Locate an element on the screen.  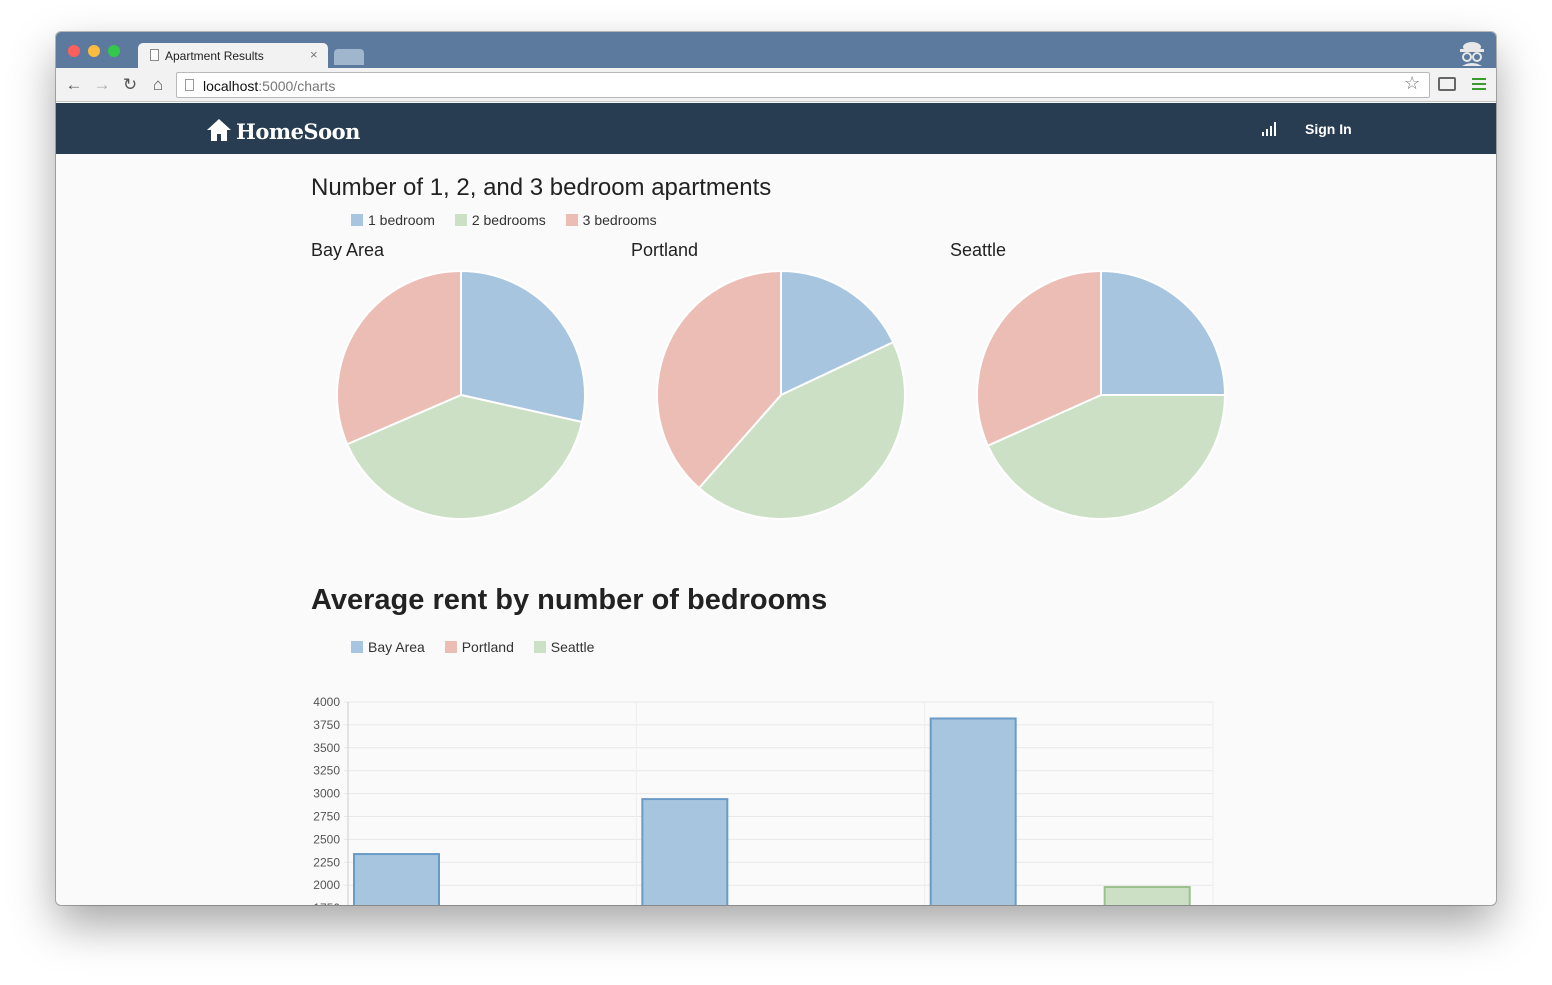
url-path: :5000/charts is located at coordinates (297, 86).